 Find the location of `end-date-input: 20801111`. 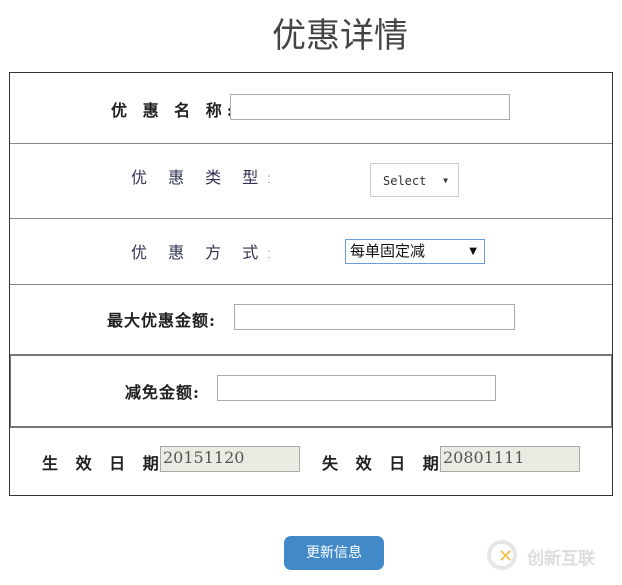

end-date-input: 20801111 is located at coordinates (510, 459).